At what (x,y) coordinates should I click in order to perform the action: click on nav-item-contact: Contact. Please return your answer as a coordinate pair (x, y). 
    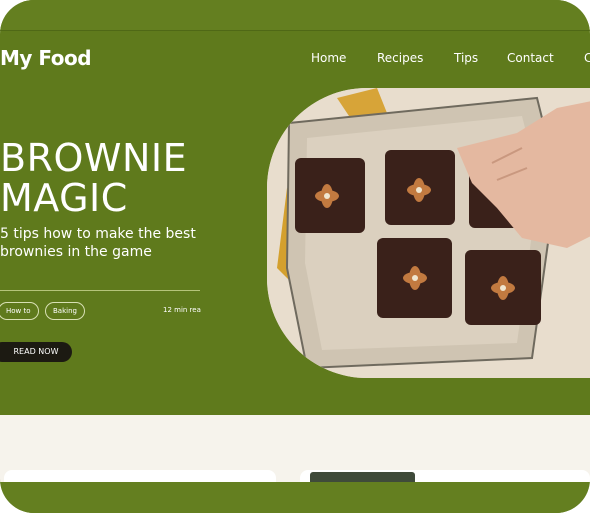
    Looking at the image, I should click on (530, 58).